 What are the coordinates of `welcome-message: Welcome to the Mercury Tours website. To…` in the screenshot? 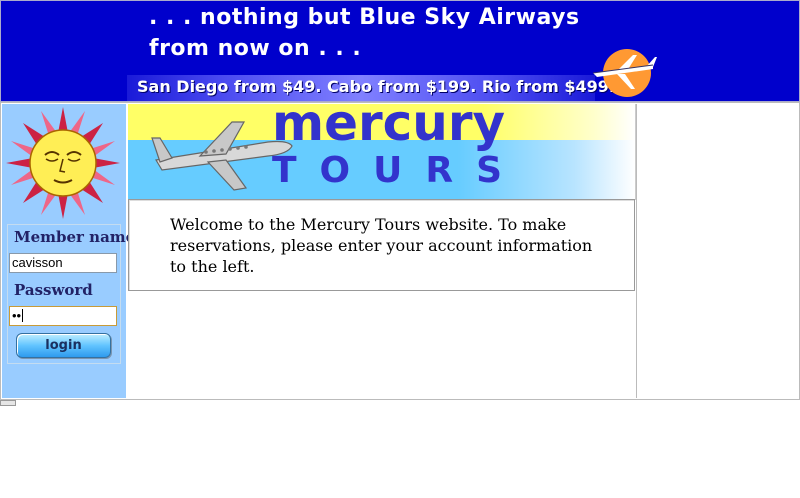 It's located at (381, 245).